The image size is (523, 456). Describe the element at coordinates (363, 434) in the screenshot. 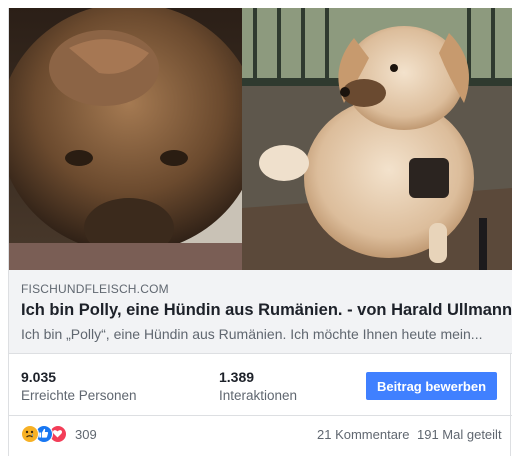

I see `comments-count-link: 21 Kommentare` at that location.